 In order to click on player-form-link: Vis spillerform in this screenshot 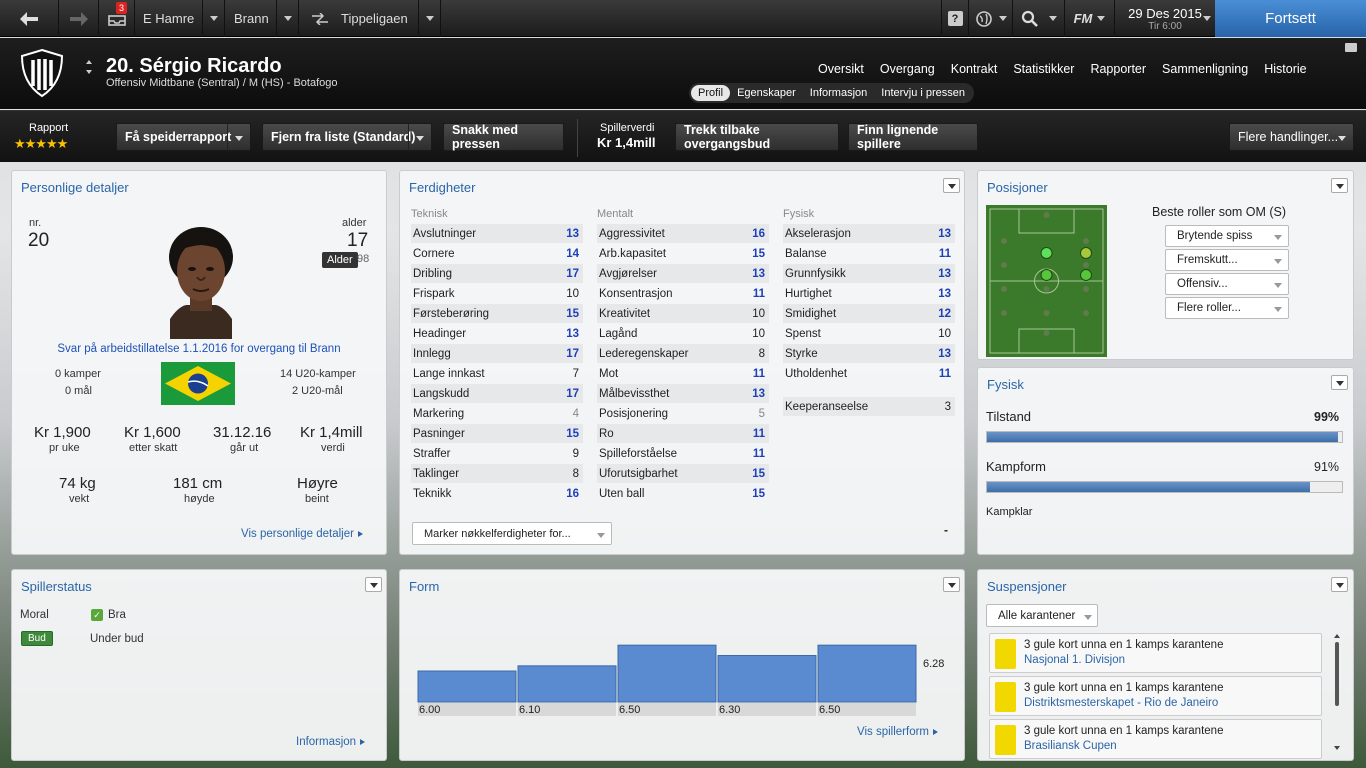, I will do `click(897, 732)`.